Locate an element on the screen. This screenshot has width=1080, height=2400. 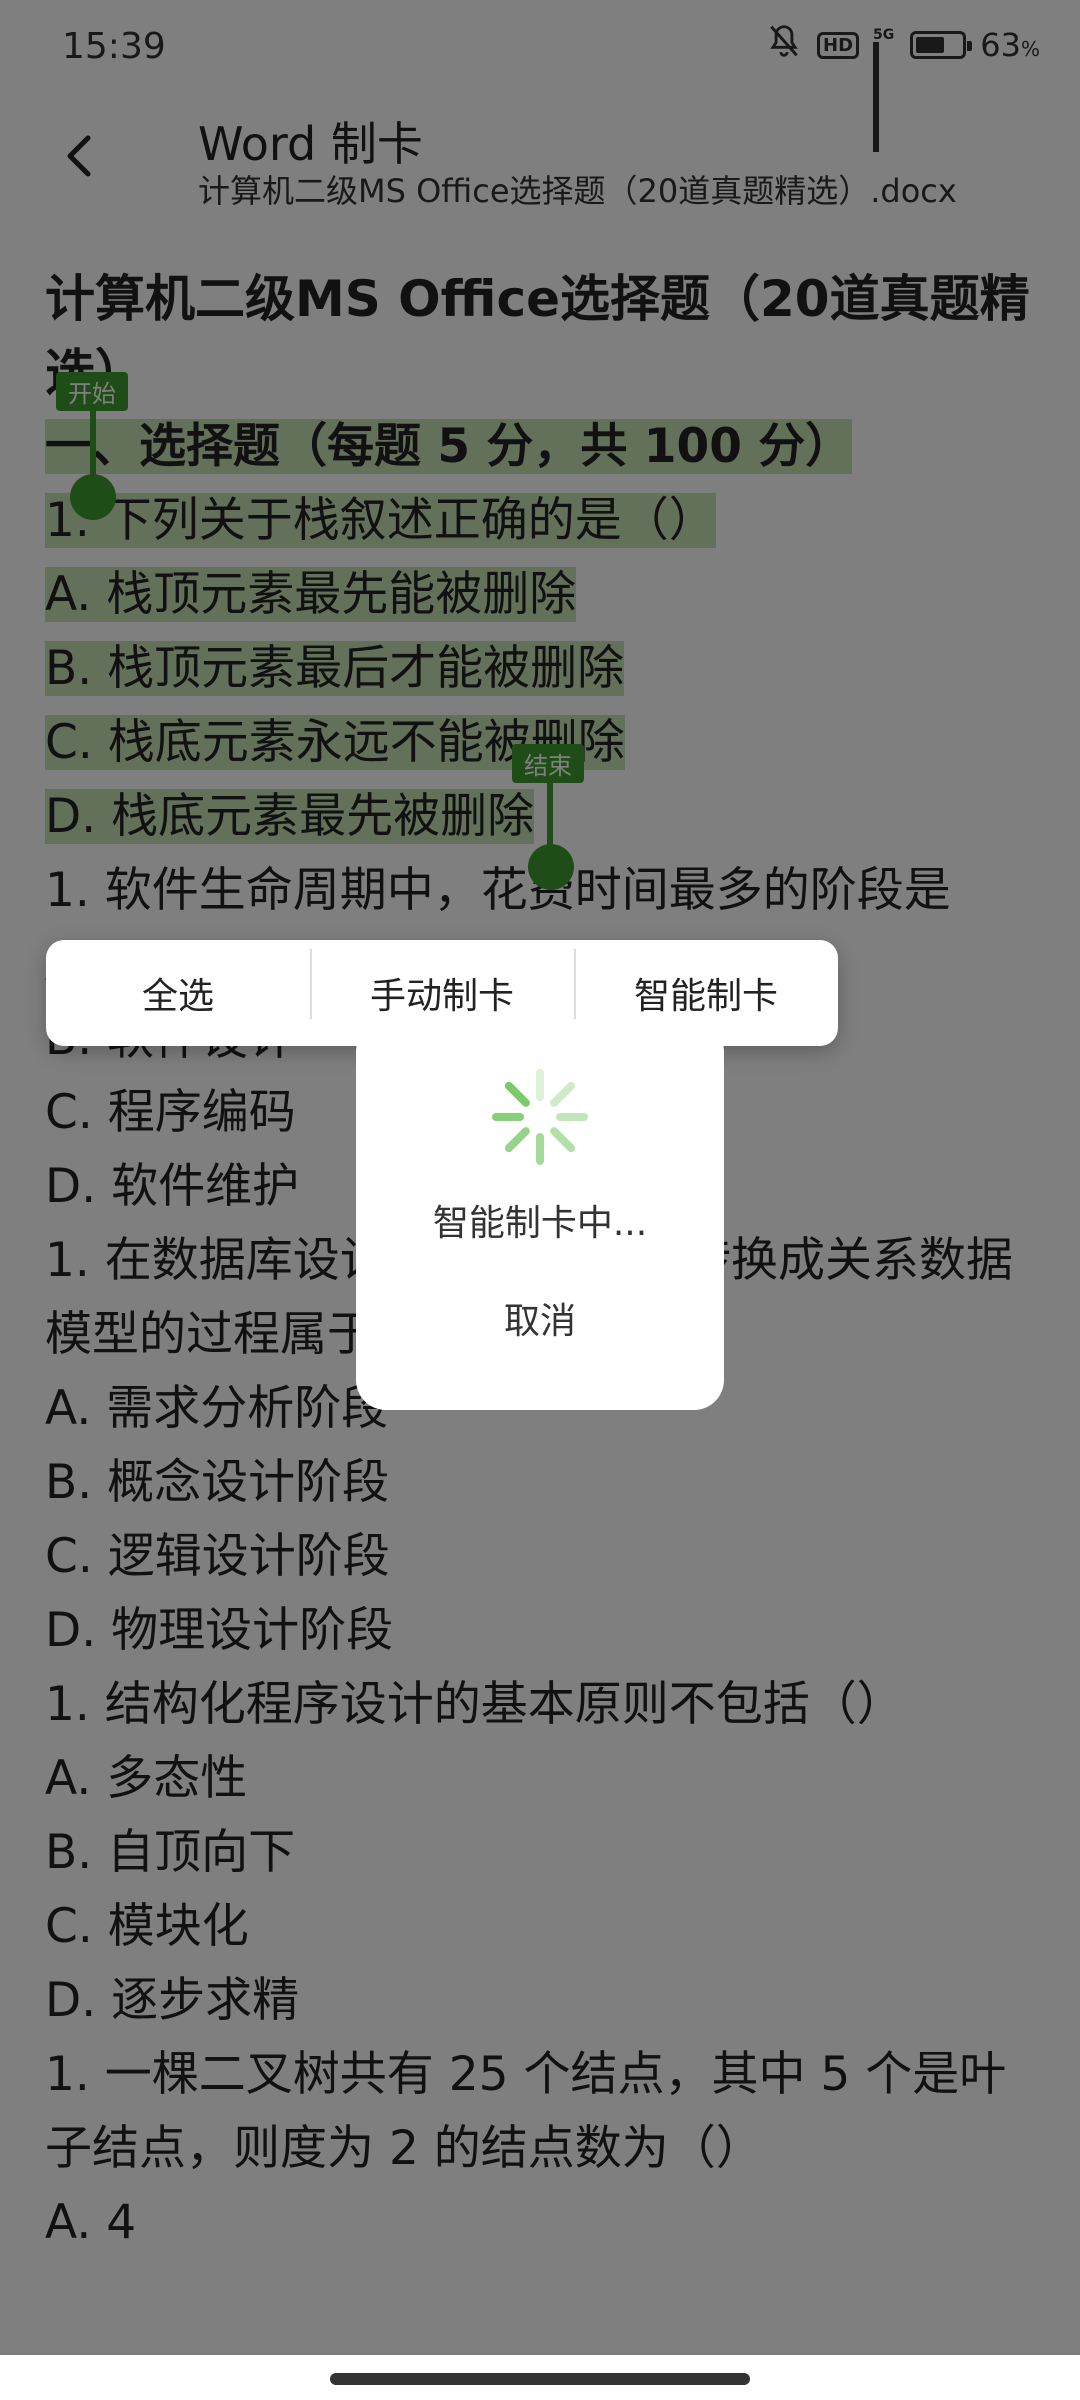
select-all-button: 全选 is located at coordinates (178, 993).